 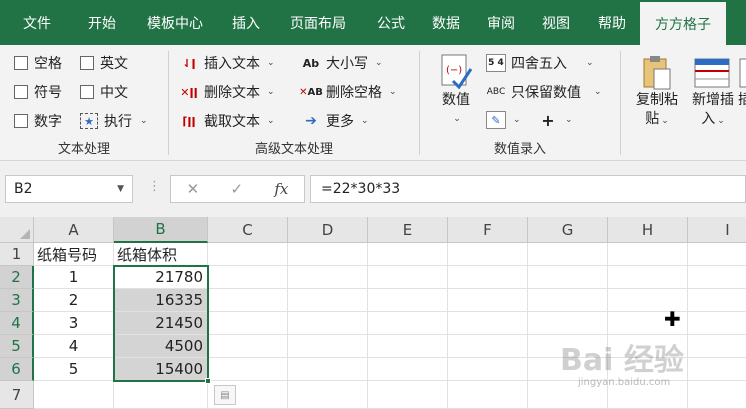 What do you see at coordinates (528, 189) in the screenshot?
I see `formula-input: =22*30*33` at bounding box center [528, 189].